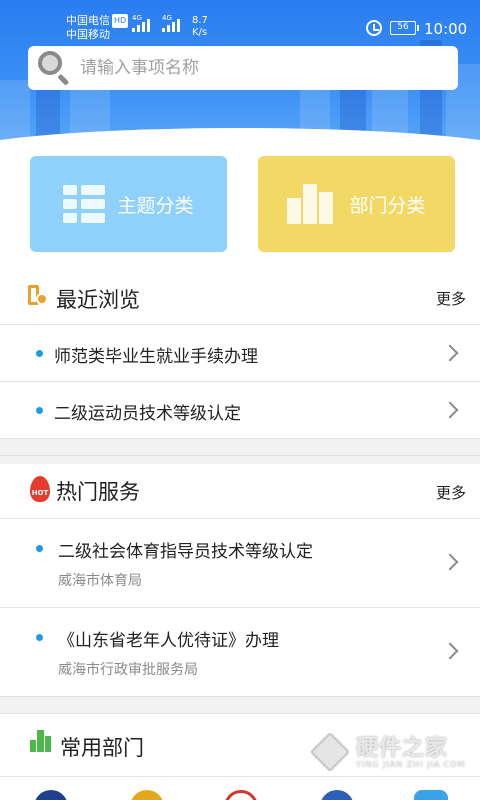 Image resolution: width=480 pixels, height=800 pixels. I want to click on recent-history-icon, so click(38, 296).